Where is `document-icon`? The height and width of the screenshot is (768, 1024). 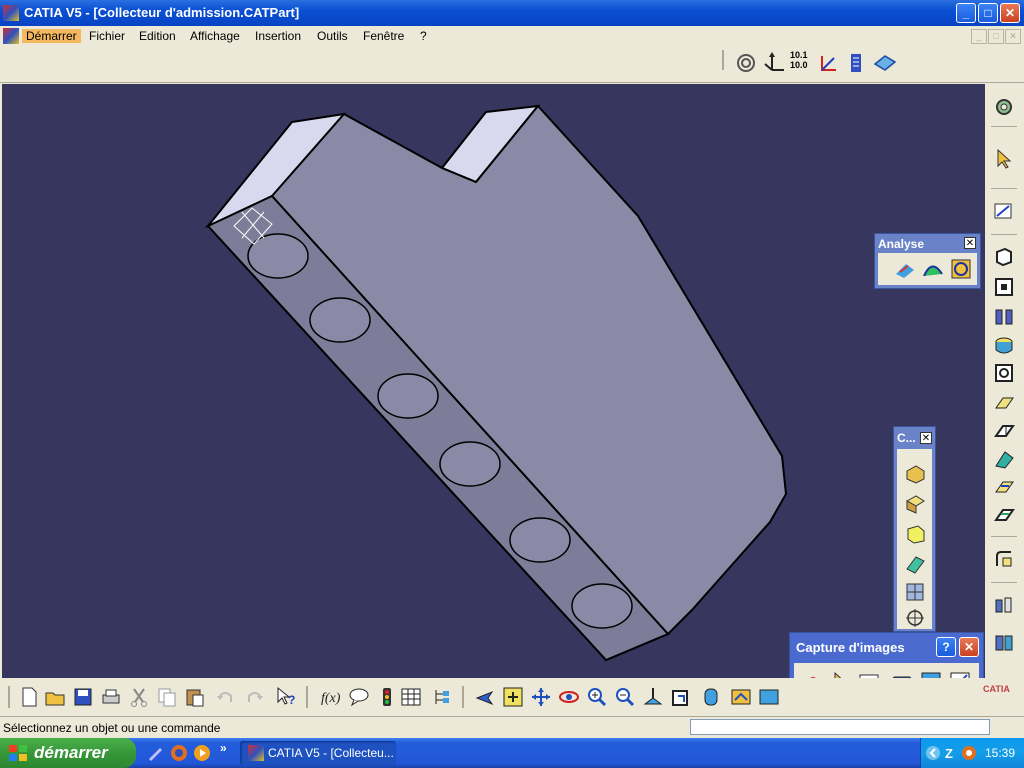 document-icon is located at coordinates (11, 36).